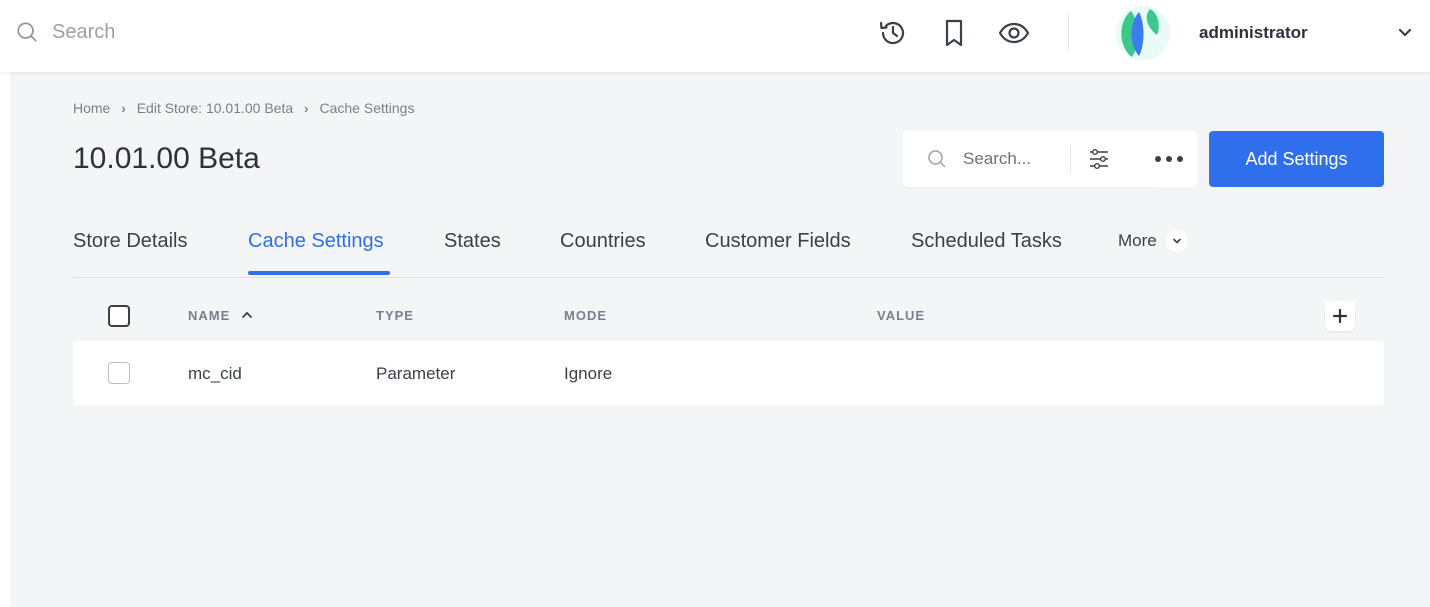  I want to click on row-checkbox, so click(119, 373).